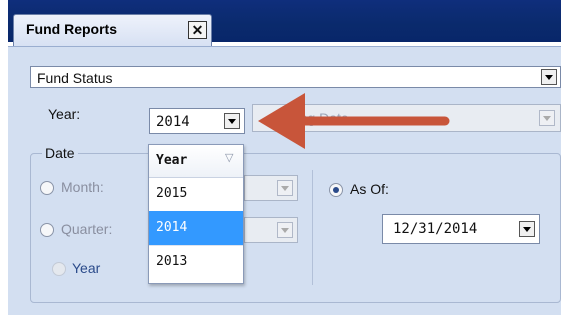 The width and height of the screenshot is (561, 315). What do you see at coordinates (406, 118) in the screenshot?
I see `reporting-date-select: ...ting Date` at bounding box center [406, 118].